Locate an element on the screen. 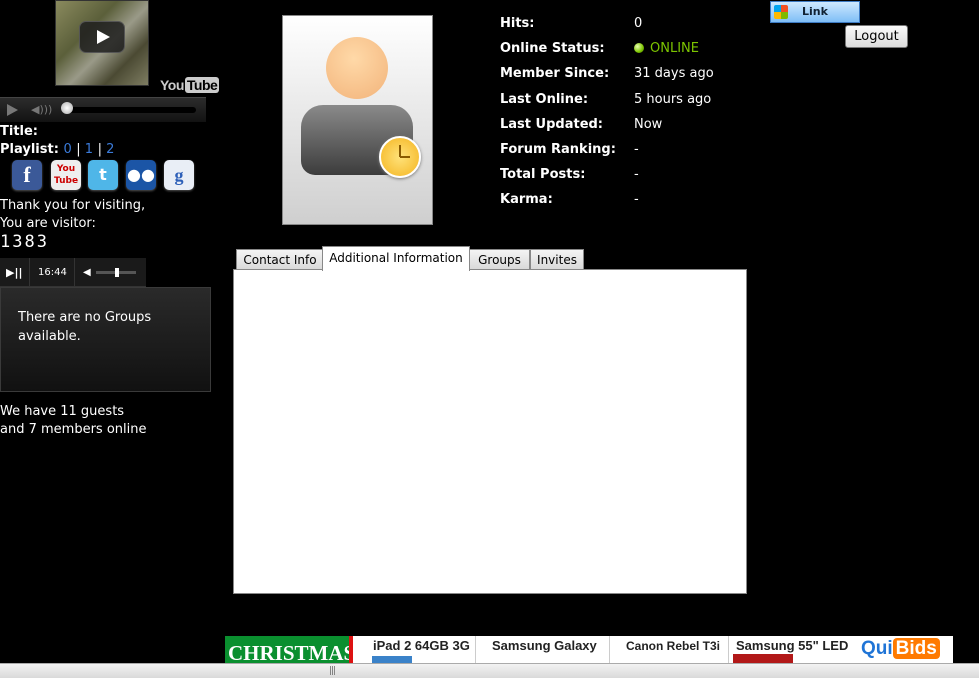 This screenshot has height=678, width=979. video-thumbnail is located at coordinates (102, 43).